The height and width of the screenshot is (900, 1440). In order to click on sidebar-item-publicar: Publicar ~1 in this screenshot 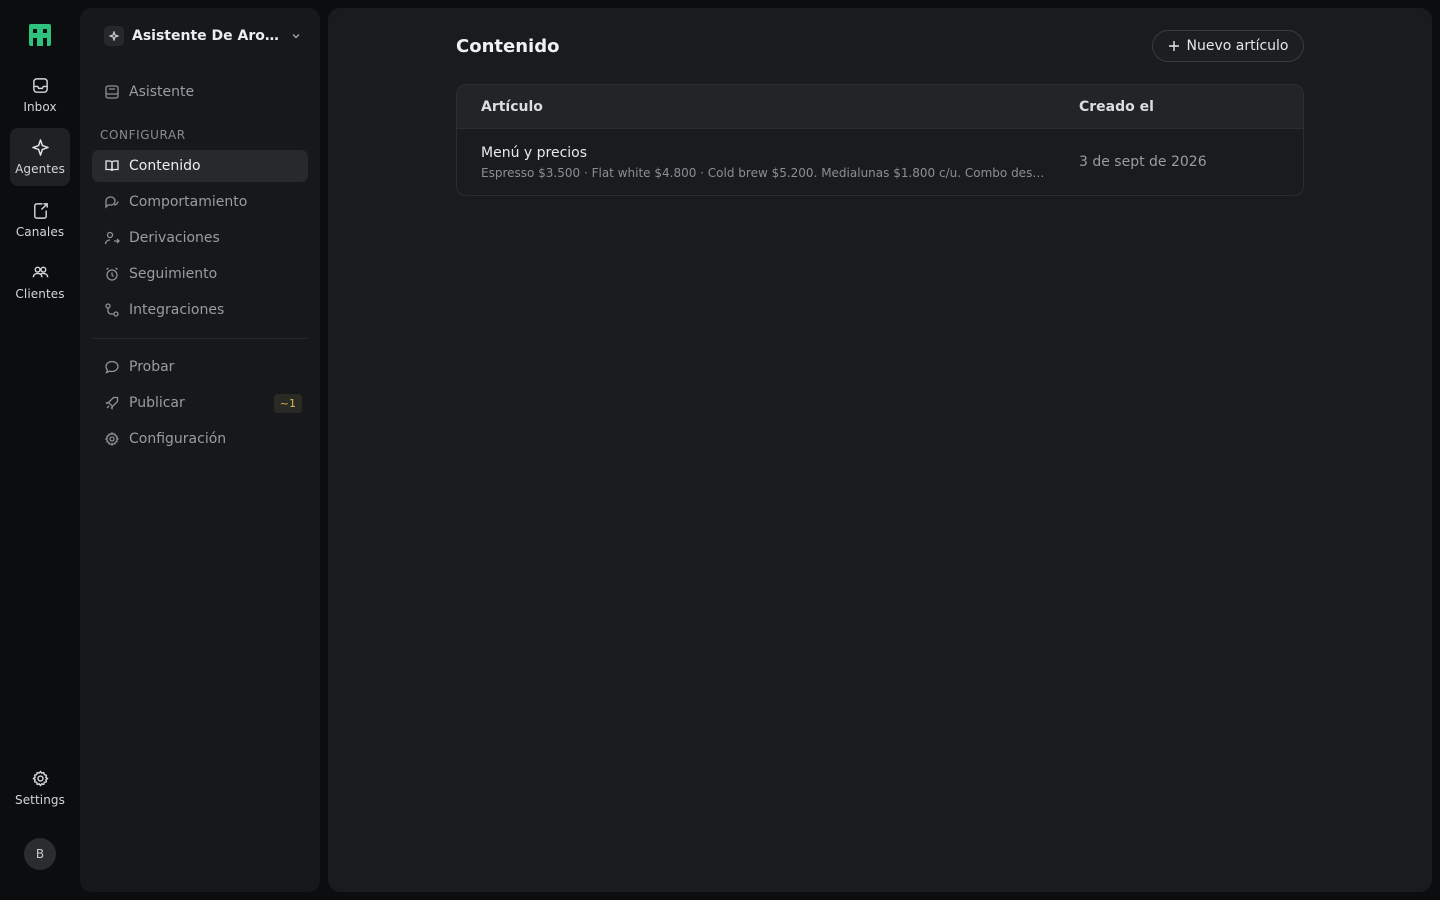, I will do `click(200, 403)`.